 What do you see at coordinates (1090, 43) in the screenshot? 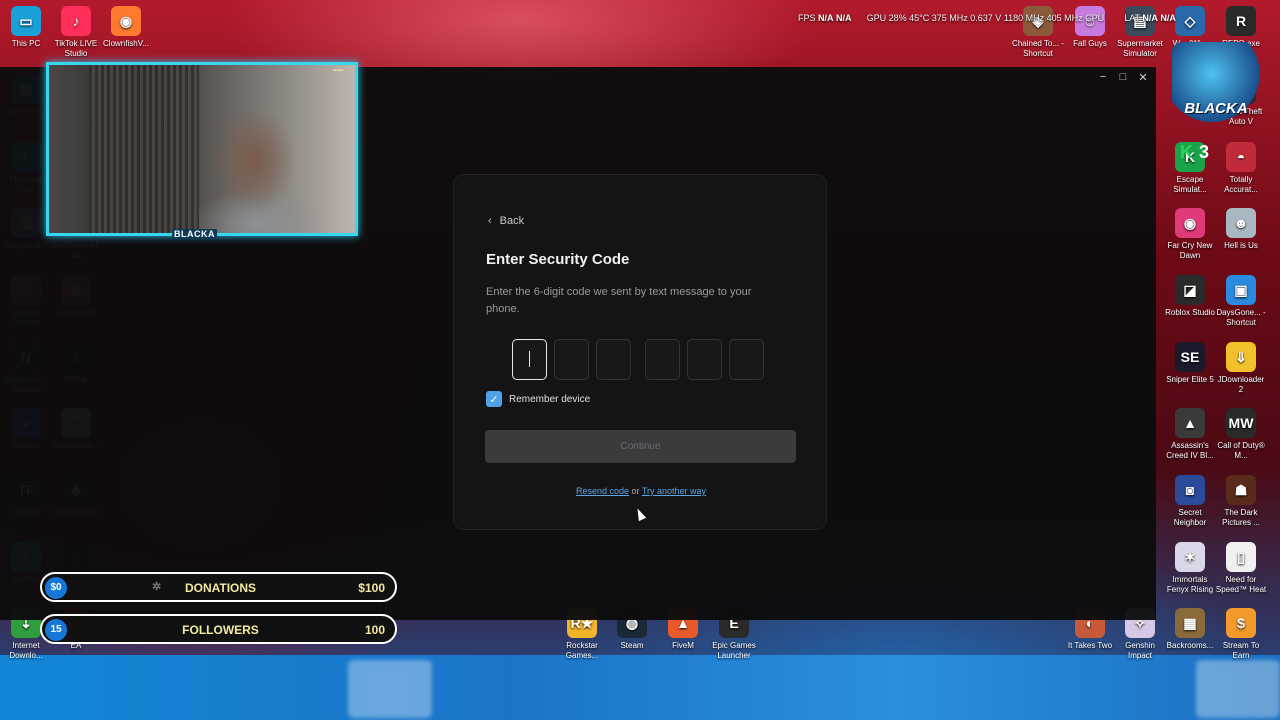
I see `shortcut-label: Fall Guys` at bounding box center [1090, 43].